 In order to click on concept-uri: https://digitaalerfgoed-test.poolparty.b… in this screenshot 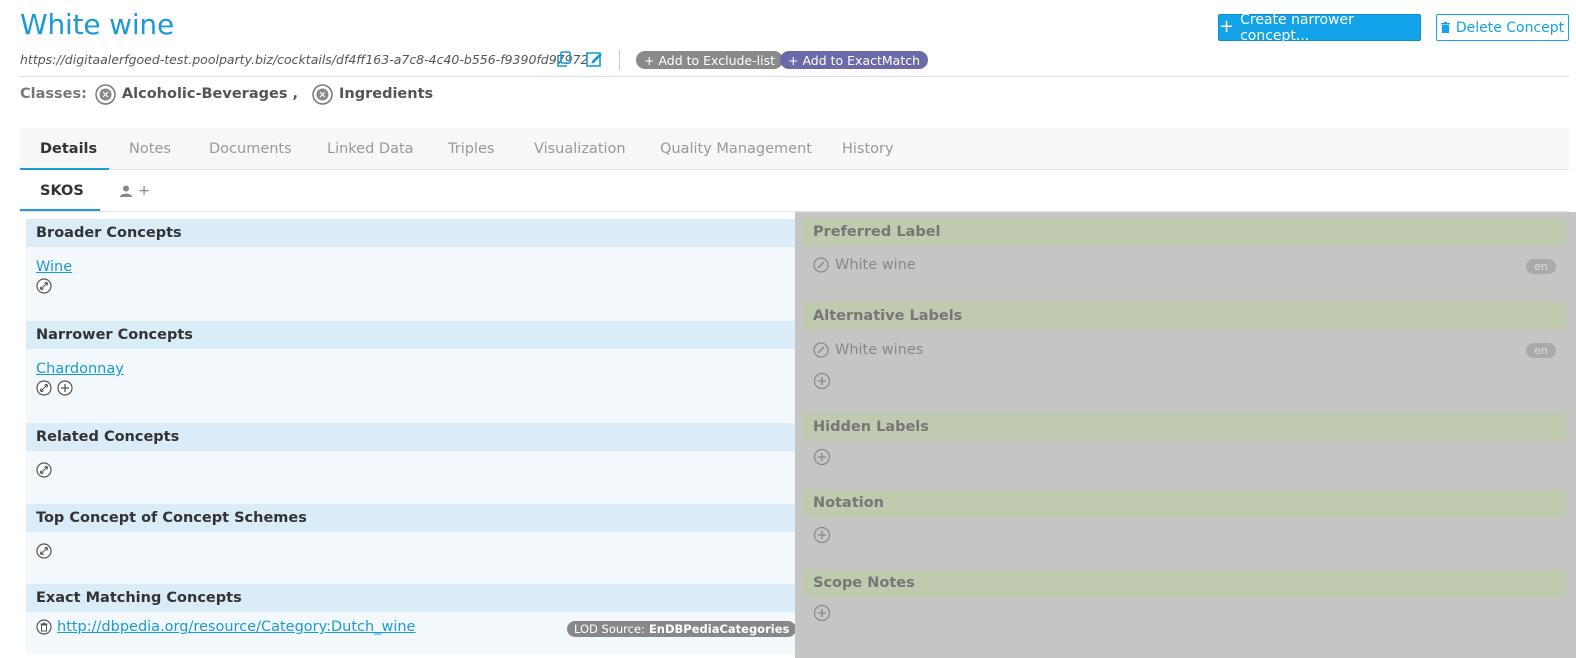, I will do `click(304, 59)`.